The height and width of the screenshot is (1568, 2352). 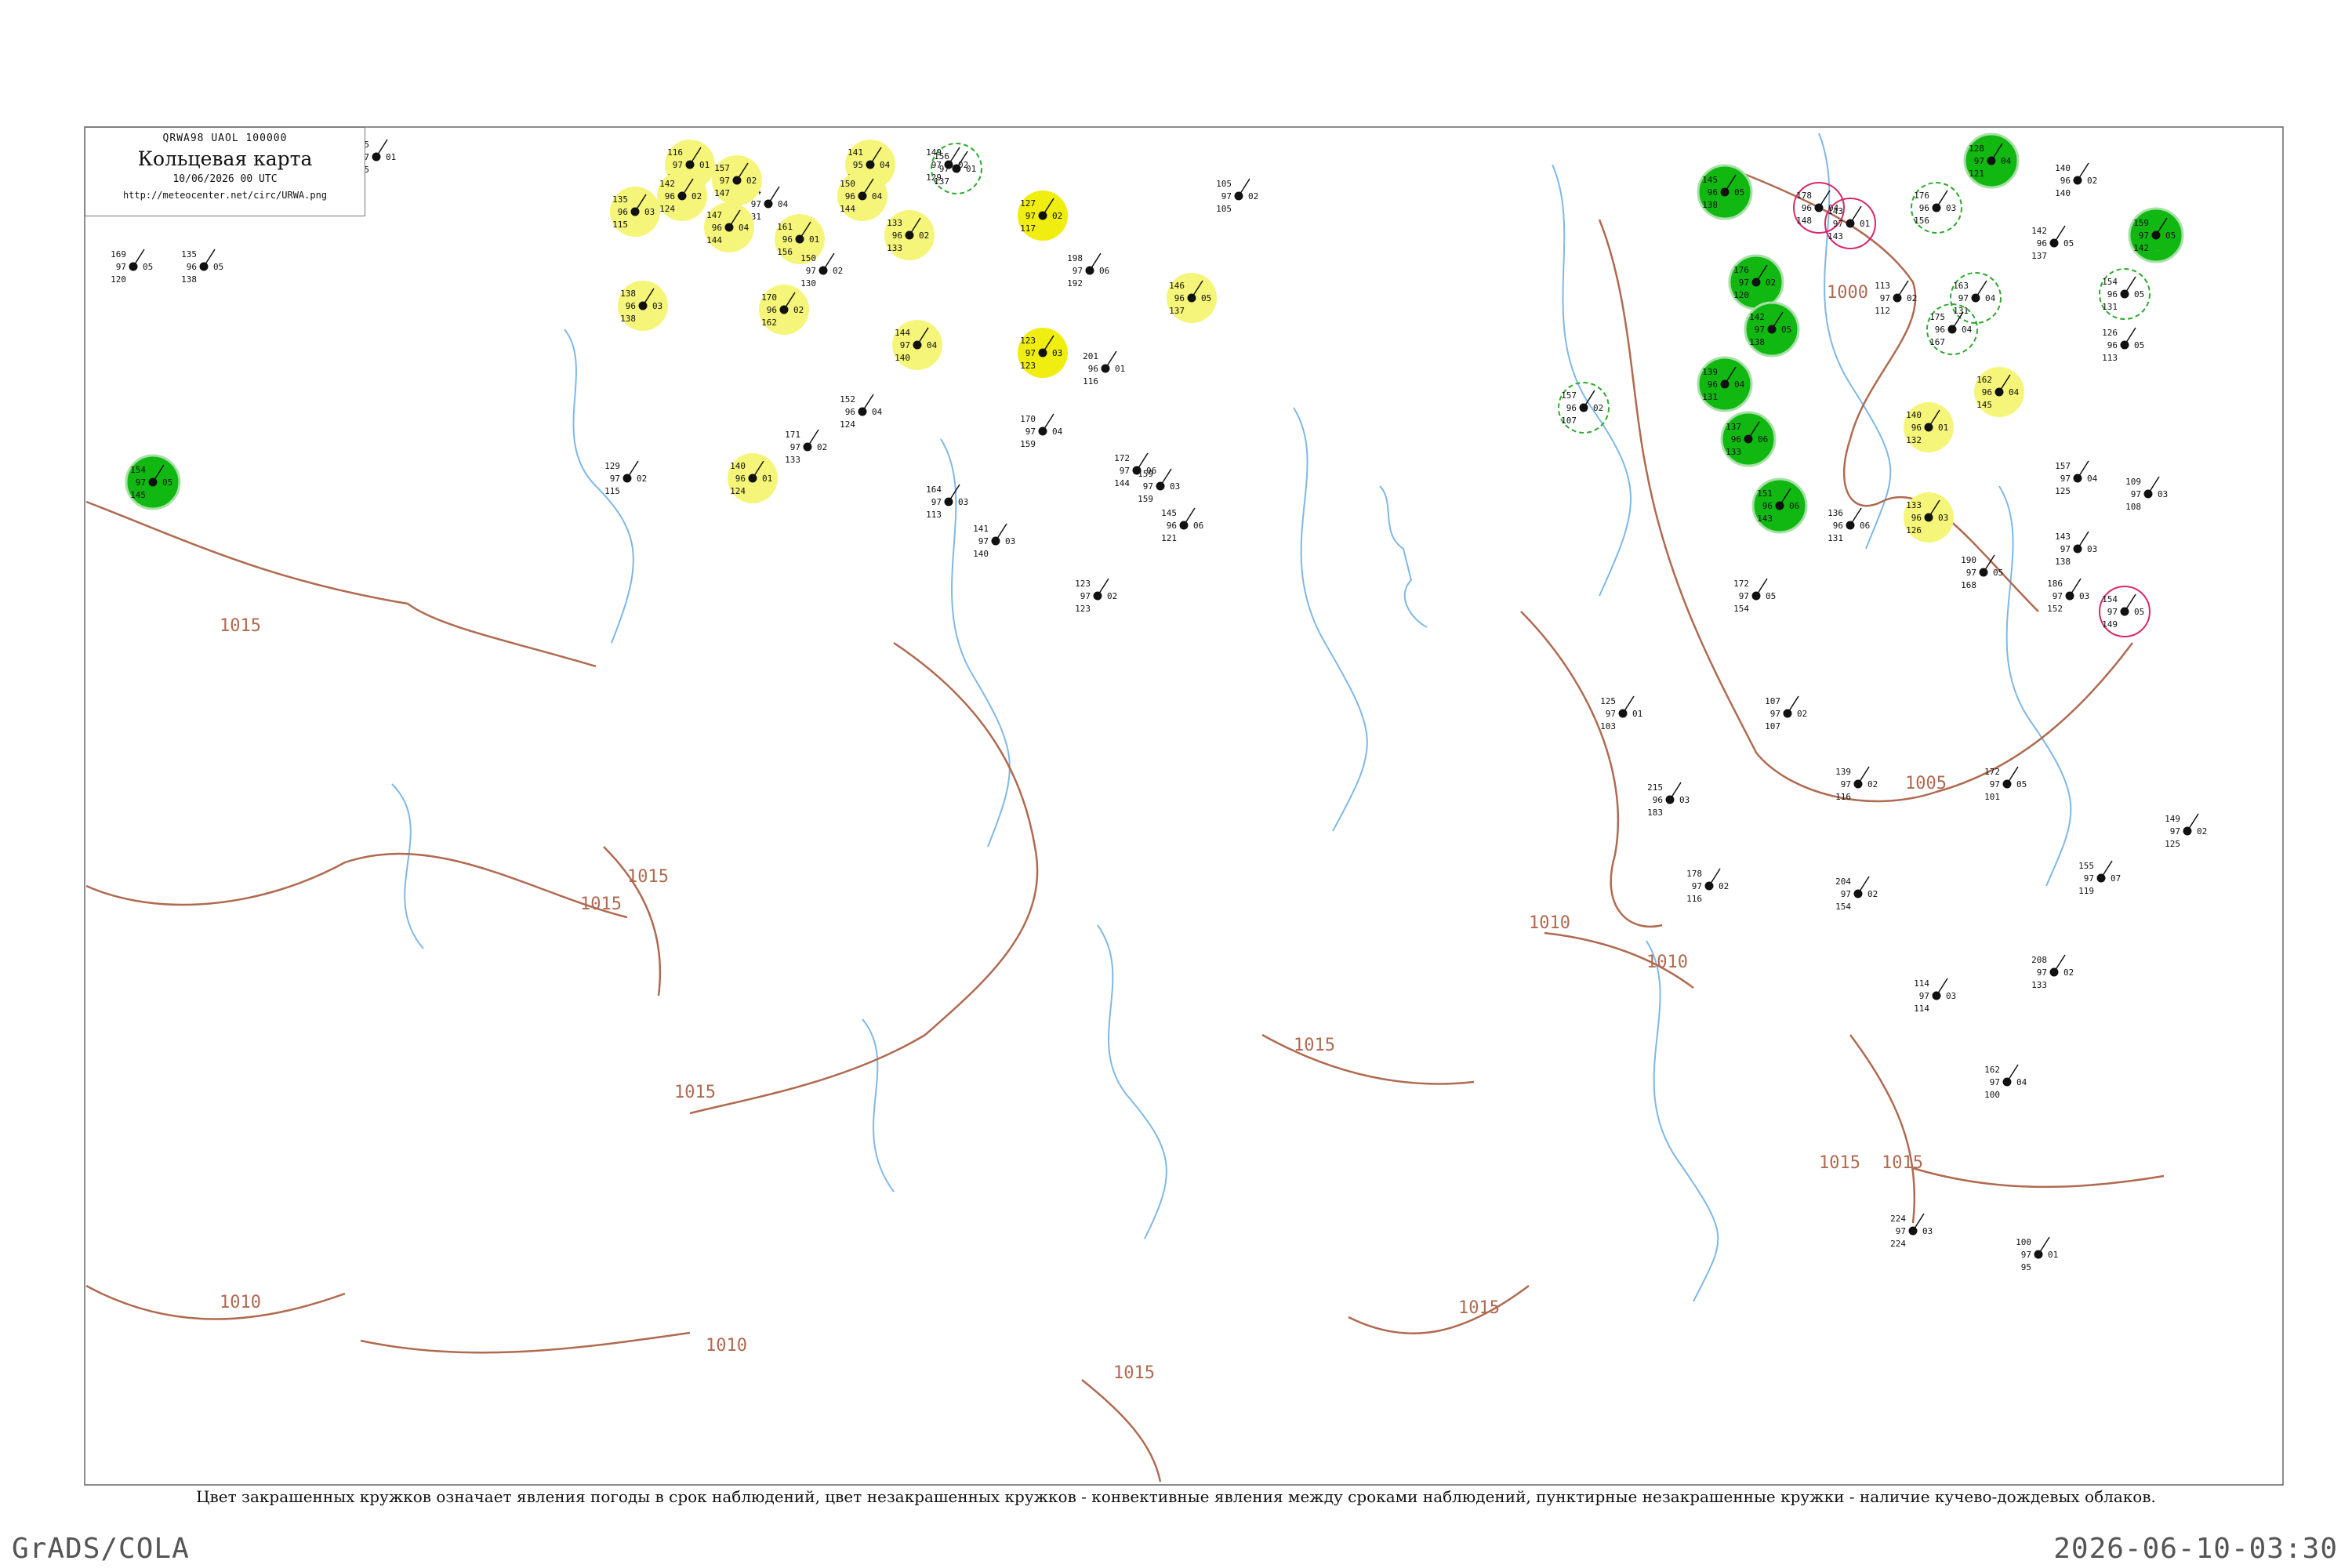 What do you see at coordinates (1043, 353) in the screenshot?
I see `station-plot: 123 97 03 123` at bounding box center [1043, 353].